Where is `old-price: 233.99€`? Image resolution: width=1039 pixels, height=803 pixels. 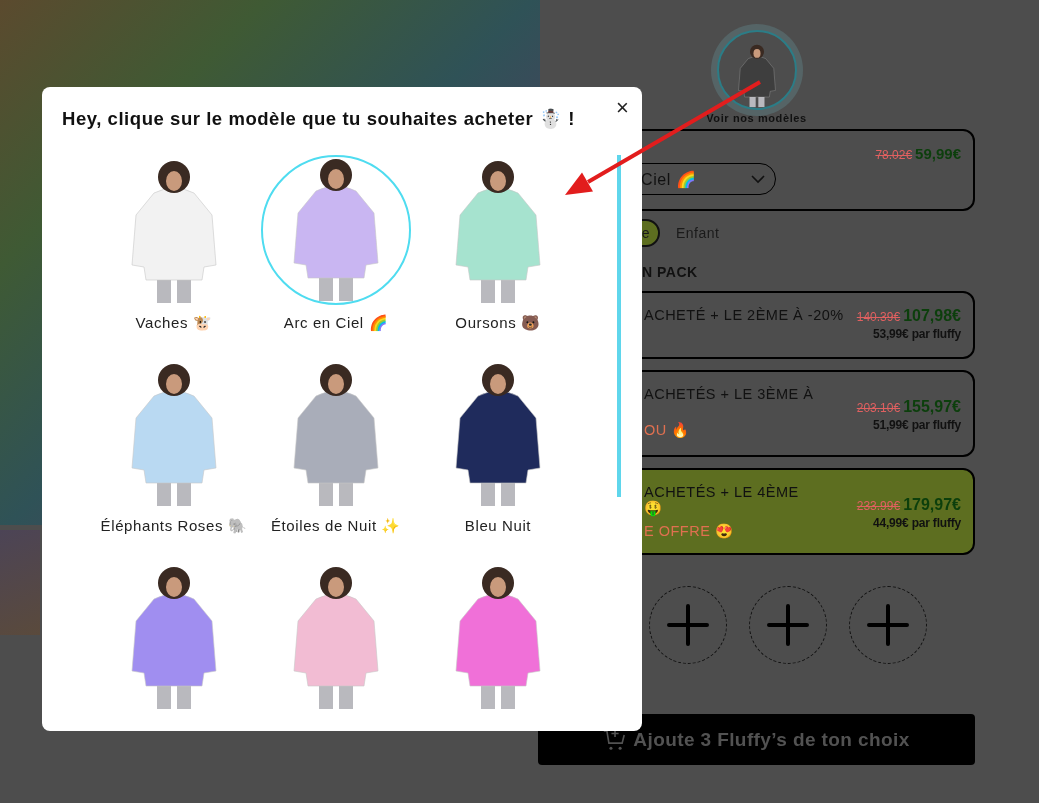
old-price: 233.99€ is located at coordinates (878, 506).